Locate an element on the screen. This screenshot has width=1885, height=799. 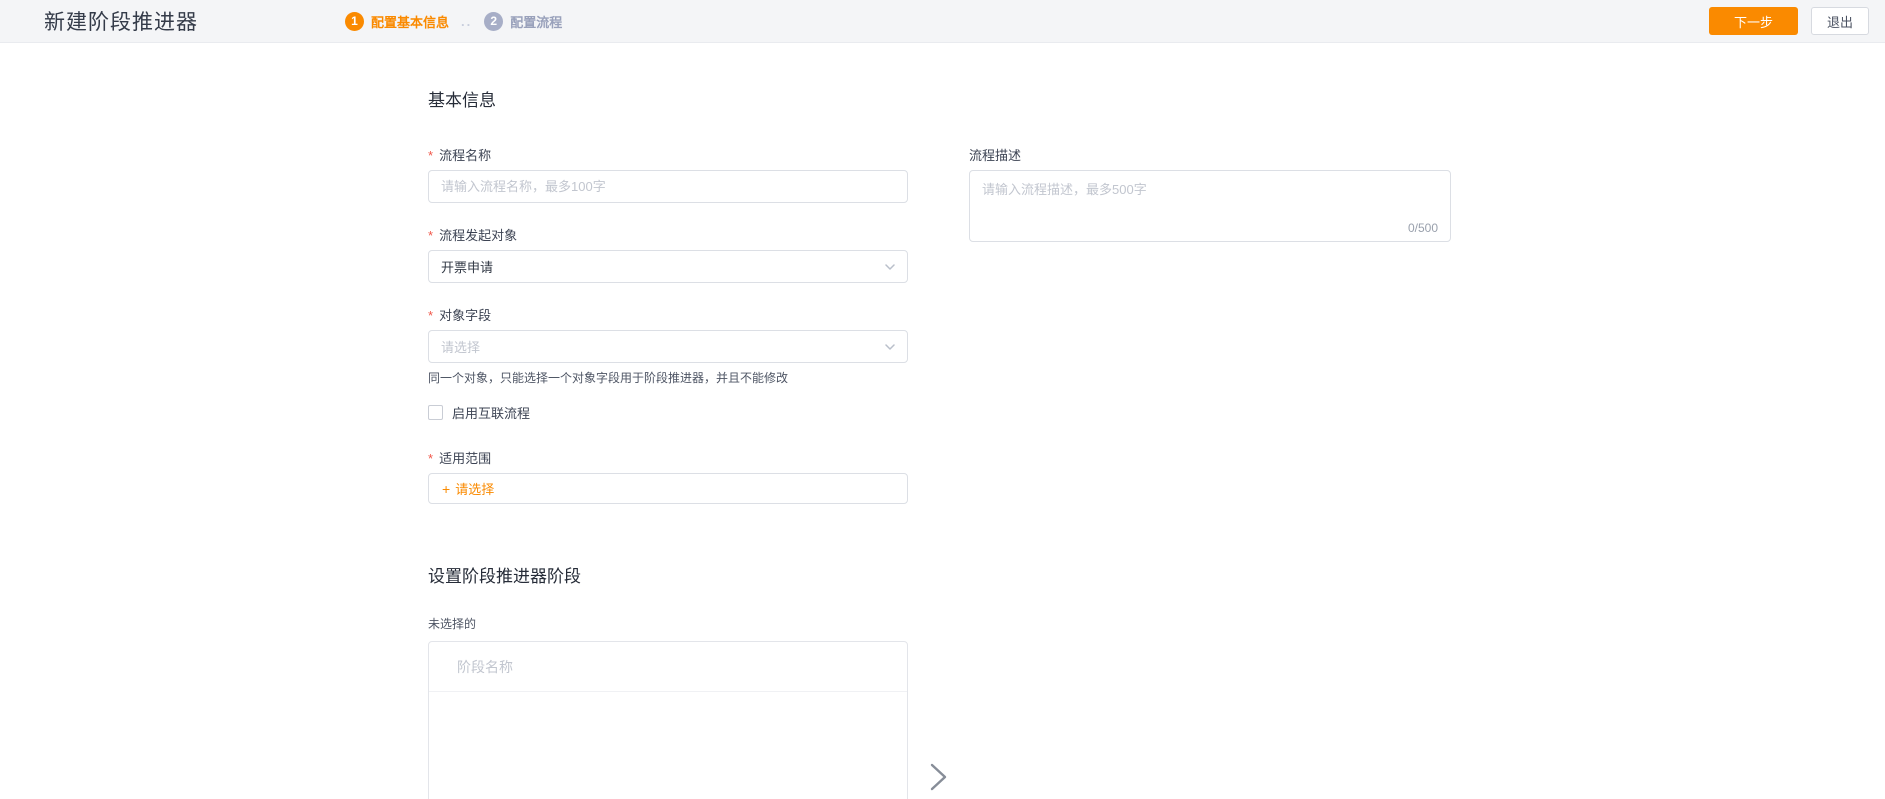
description-textarea is located at coordinates (1210, 193).